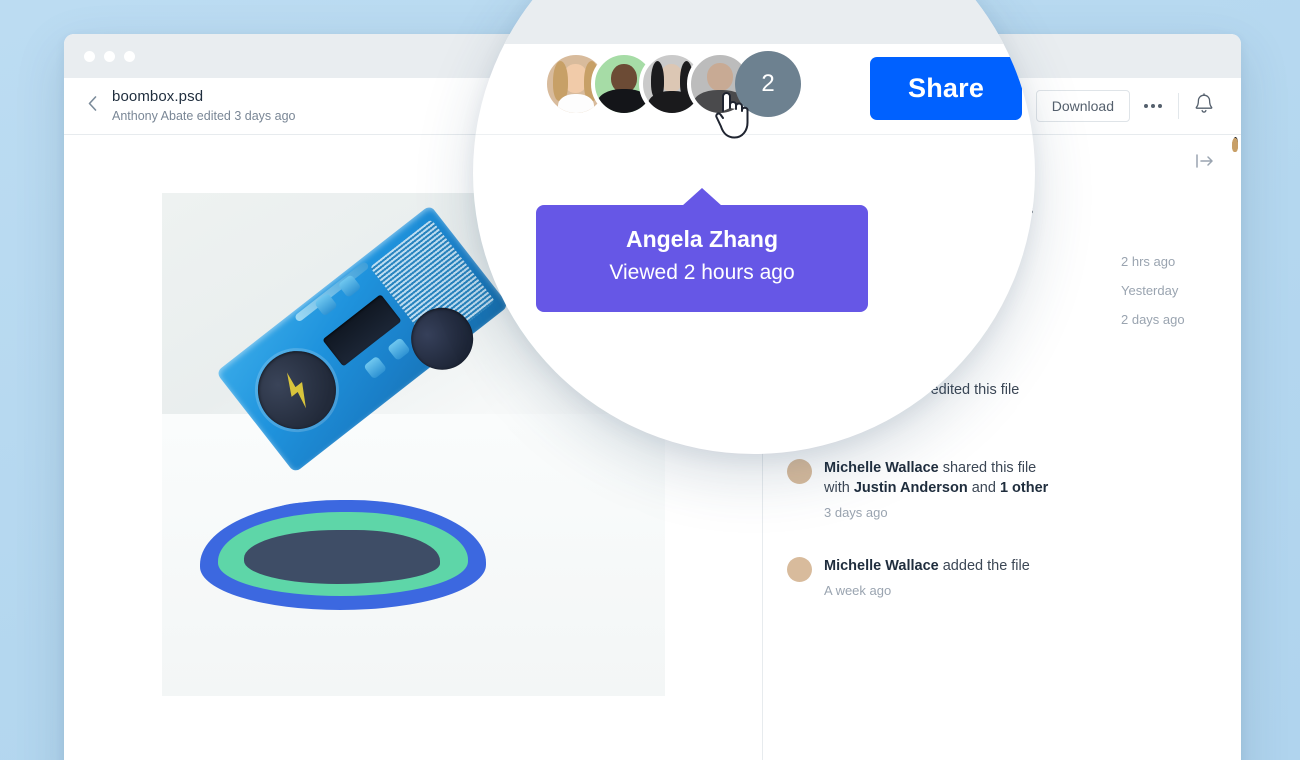 Image resolution: width=1300 pixels, height=760 pixels. What do you see at coordinates (129, 56) in the screenshot?
I see `window-maximize-button` at bounding box center [129, 56].